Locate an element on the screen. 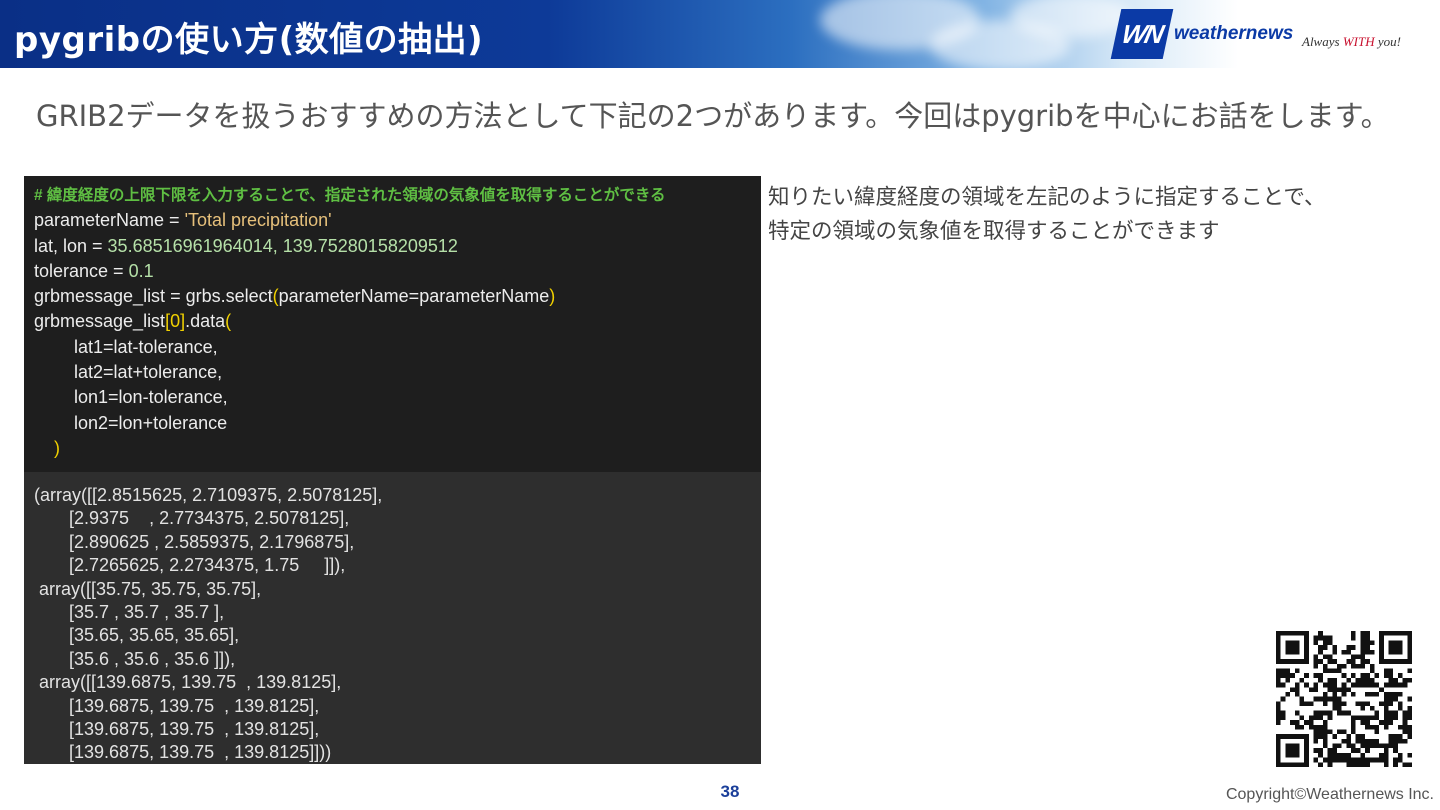 Image resolution: width=1440 pixels, height=810 pixels. tagline-suffix: you! is located at coordinates (1387, 41).